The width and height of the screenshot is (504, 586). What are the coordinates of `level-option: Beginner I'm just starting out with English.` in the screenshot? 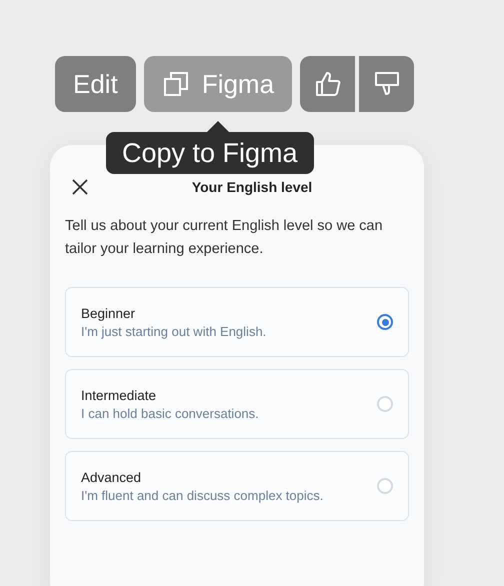 It's located at (237, 322).